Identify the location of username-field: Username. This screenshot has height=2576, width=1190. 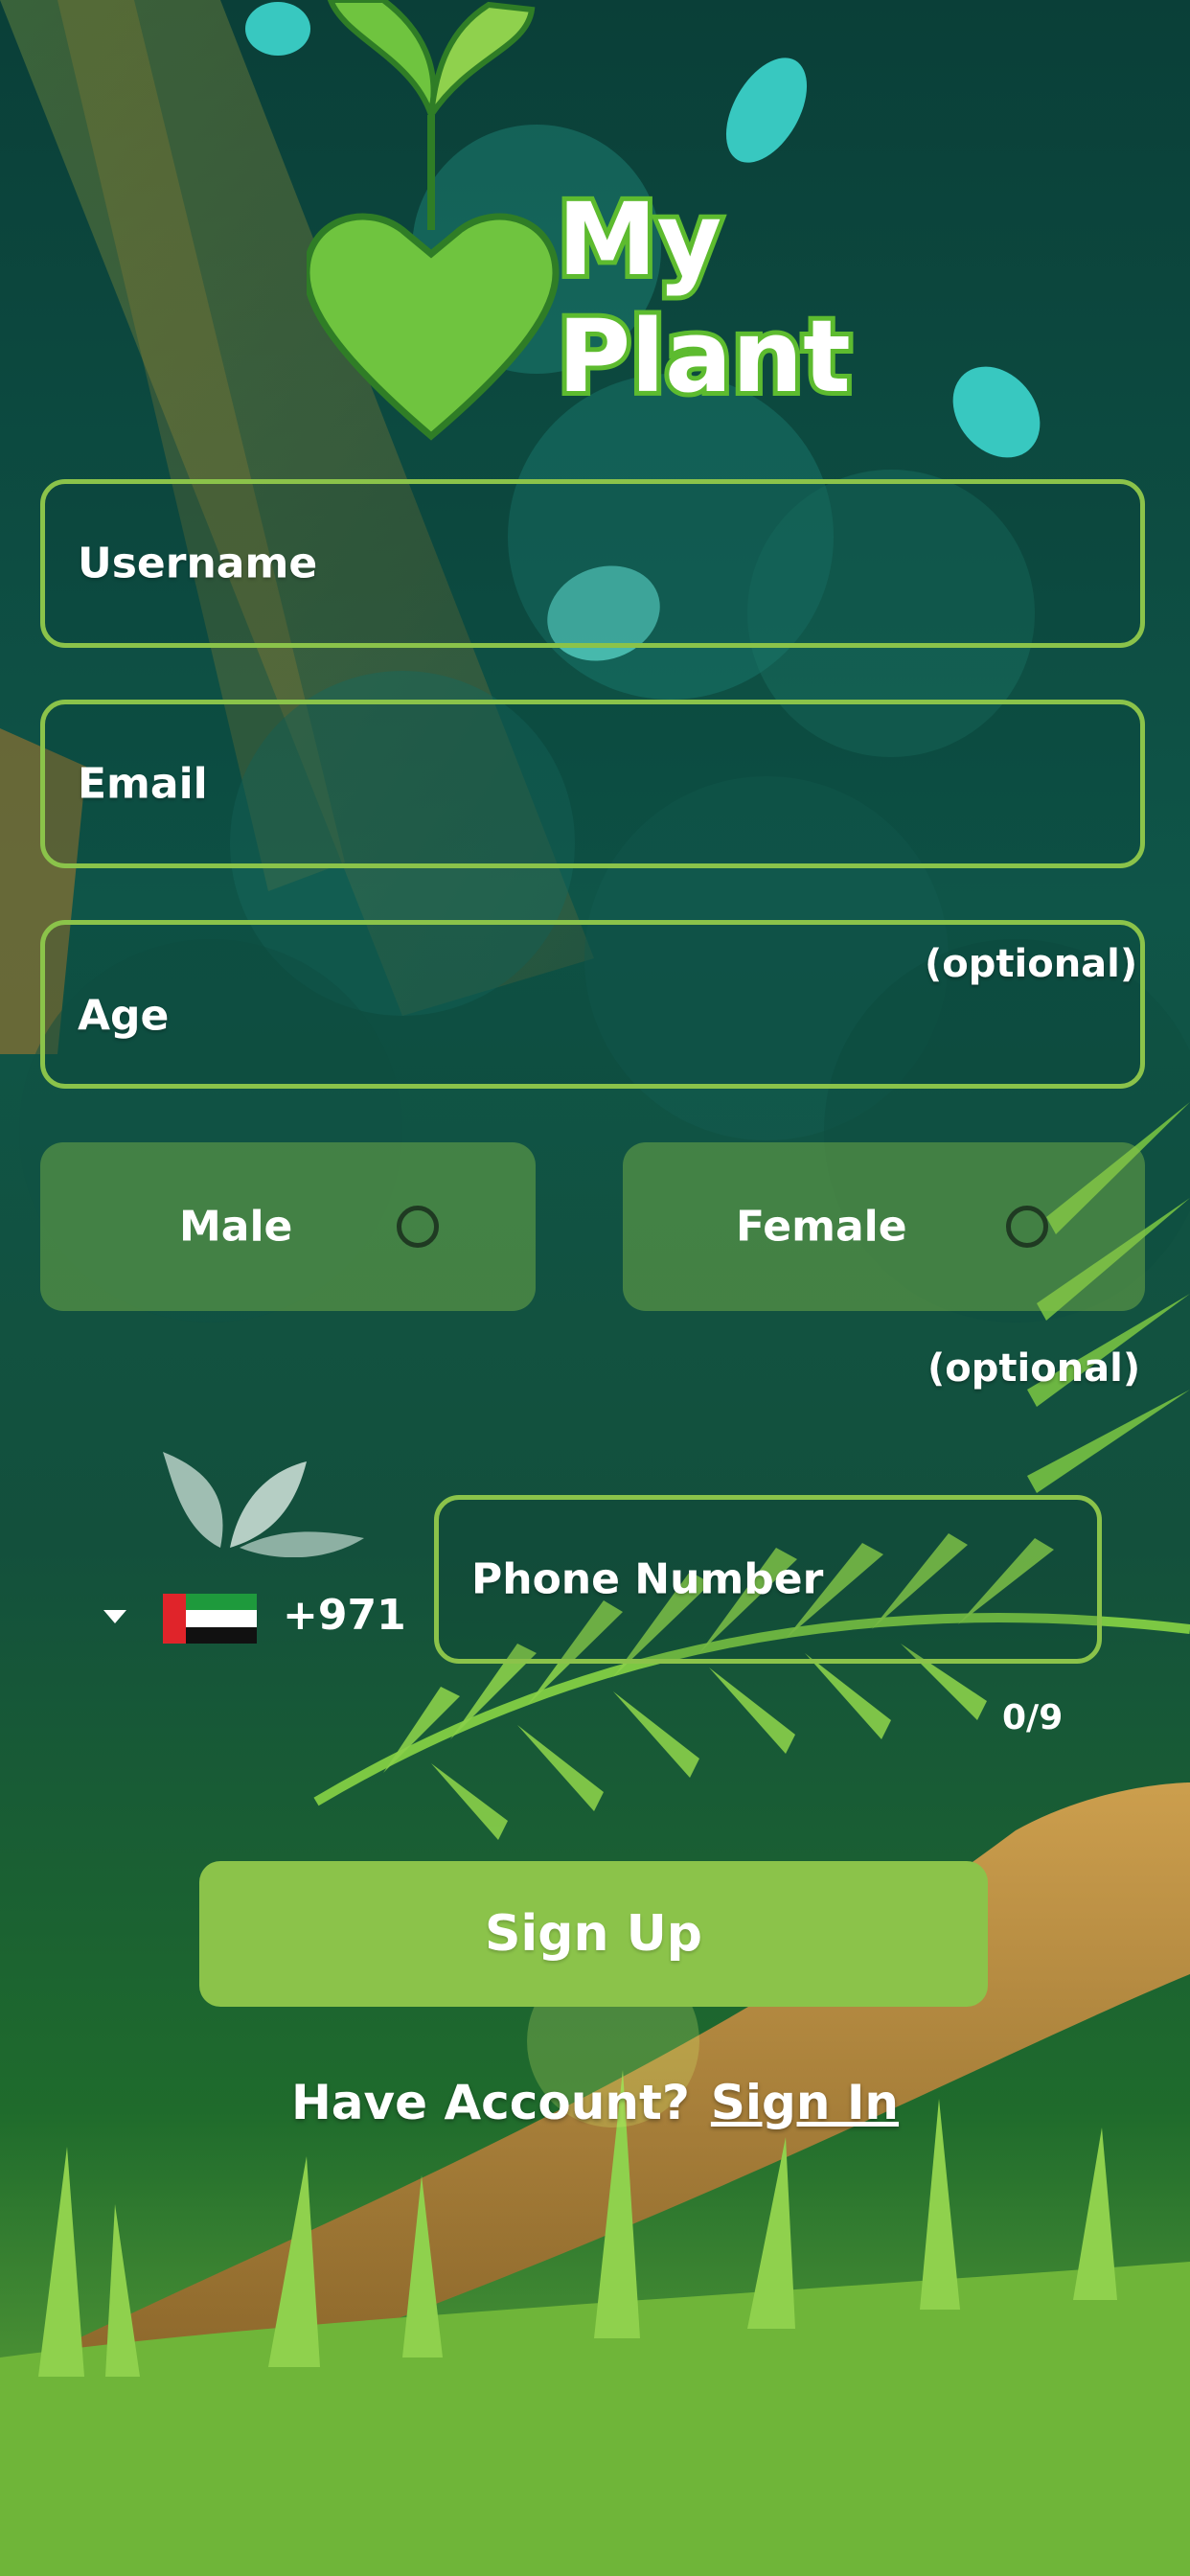
(592, 563).